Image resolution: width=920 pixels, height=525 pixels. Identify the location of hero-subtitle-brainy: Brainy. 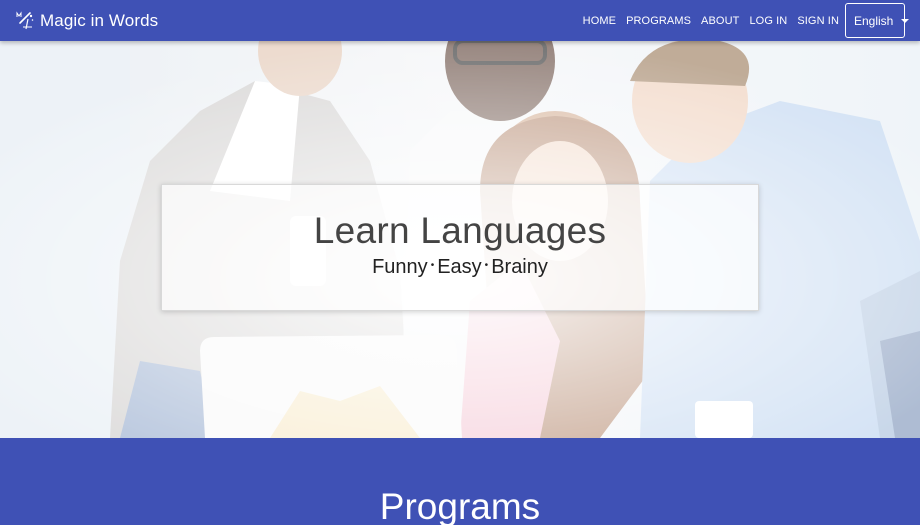
(519, 267).